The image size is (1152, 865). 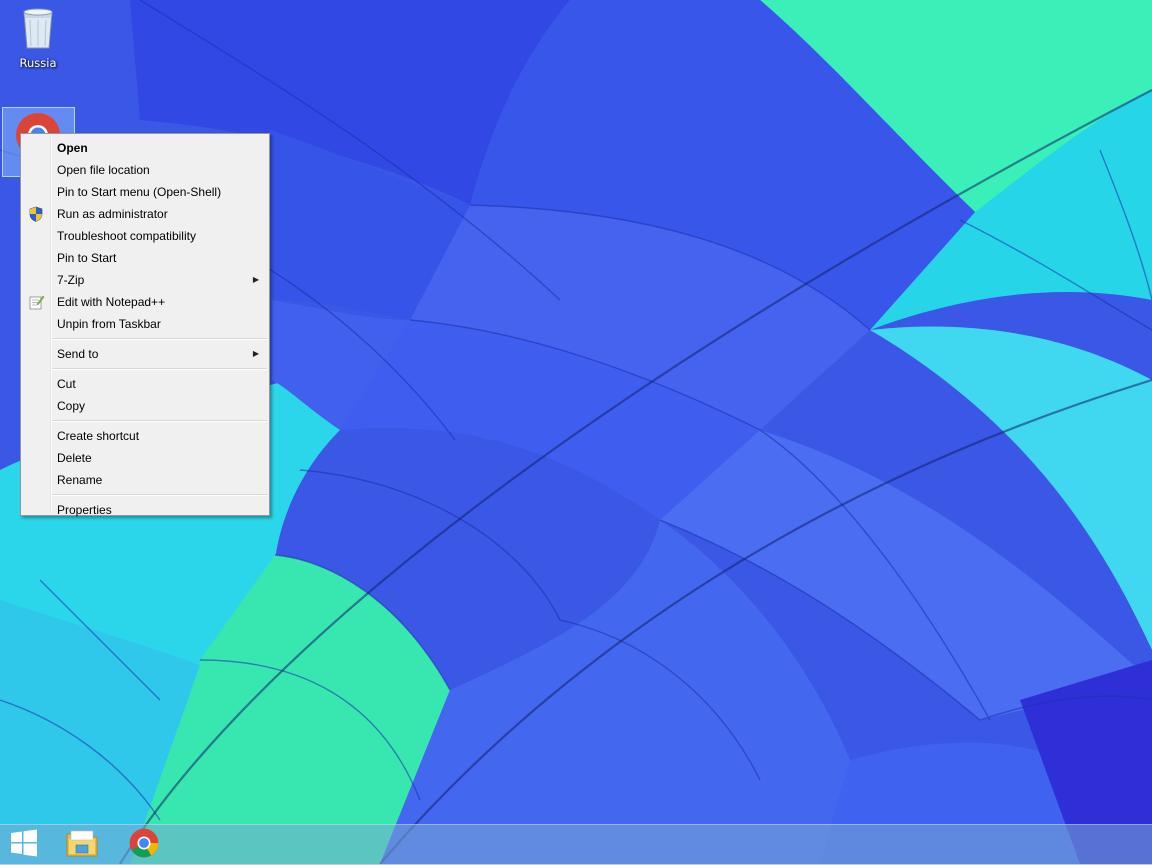 What do you see at coordinates (80, 480) in the screenshot?
I see `menu-item-label: Rename` at bounding box center [80, 480].